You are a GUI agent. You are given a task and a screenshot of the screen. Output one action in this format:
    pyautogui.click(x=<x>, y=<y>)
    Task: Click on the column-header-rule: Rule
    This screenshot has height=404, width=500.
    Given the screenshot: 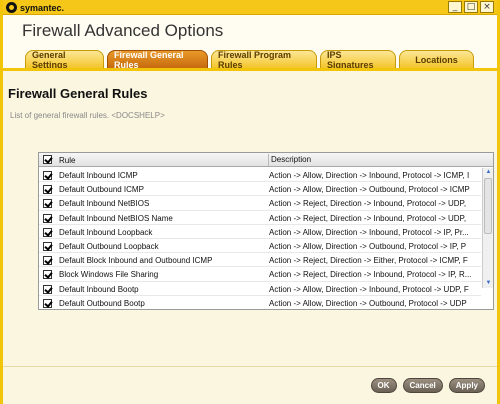 What is the action you would take?
    pyautogui.click(x=67, y=160)
    